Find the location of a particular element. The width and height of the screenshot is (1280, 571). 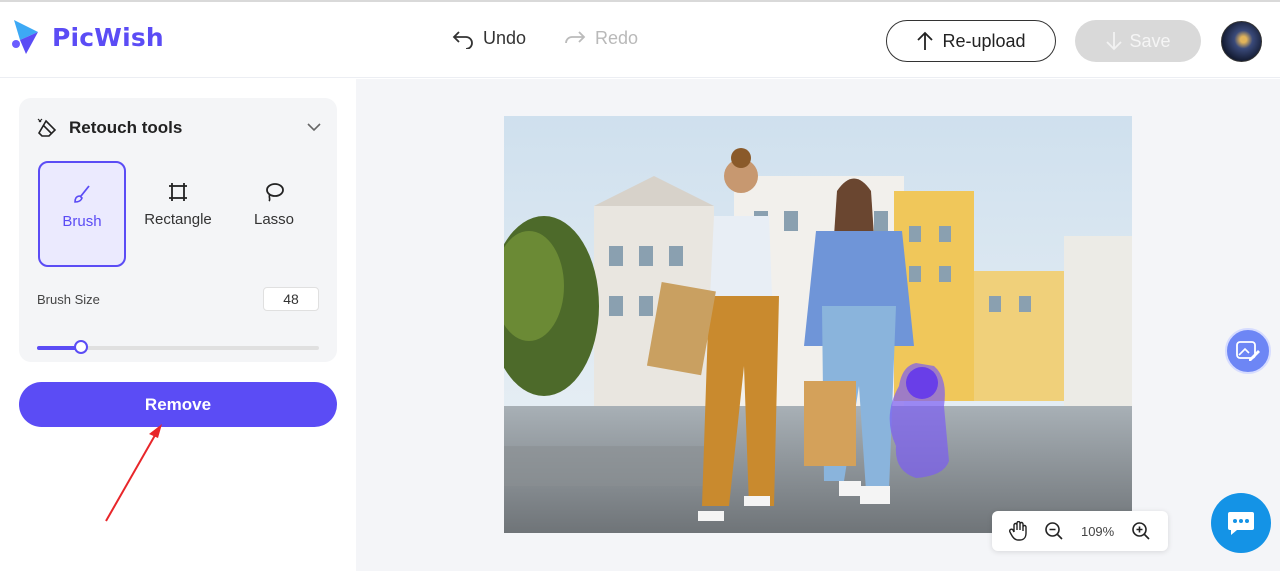

app-header: PicWish Undo Redo Re-upload Save is located at coordinates (640, 40).